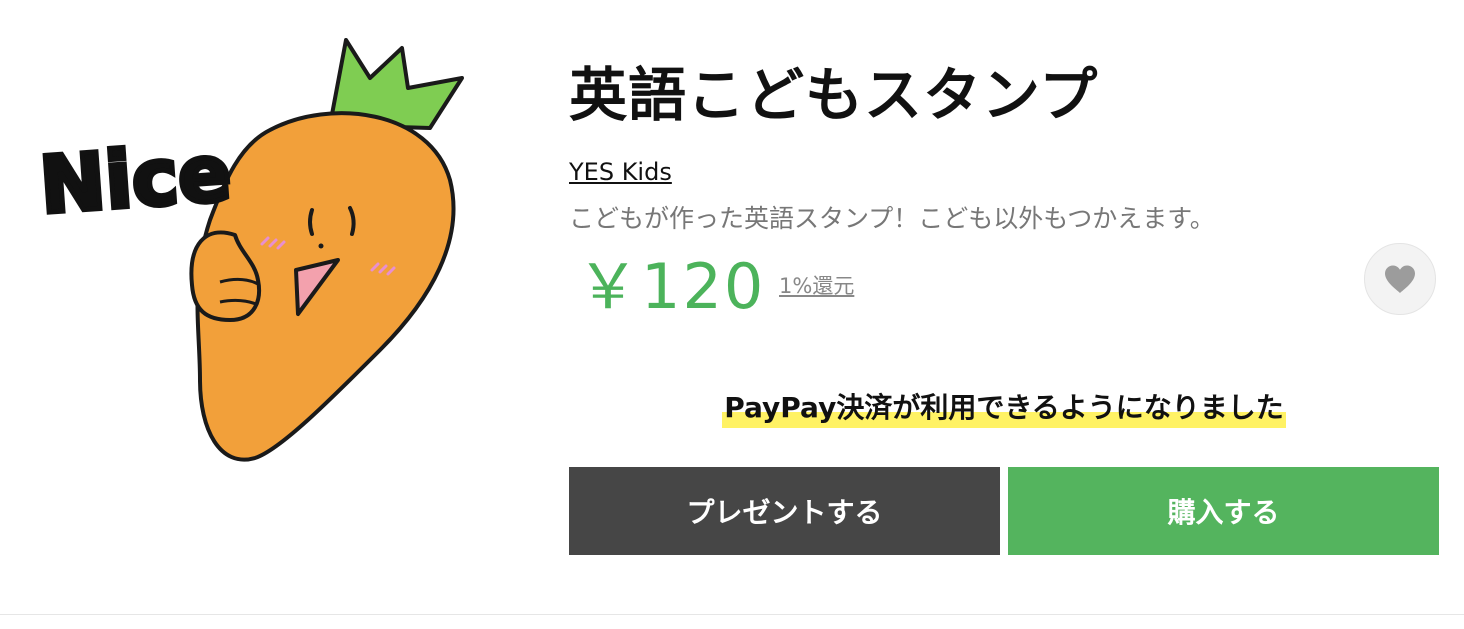 The height and width of the screenshot is (629, 1464). I want to click on reward-link: 1%還元, so click(816, 286).